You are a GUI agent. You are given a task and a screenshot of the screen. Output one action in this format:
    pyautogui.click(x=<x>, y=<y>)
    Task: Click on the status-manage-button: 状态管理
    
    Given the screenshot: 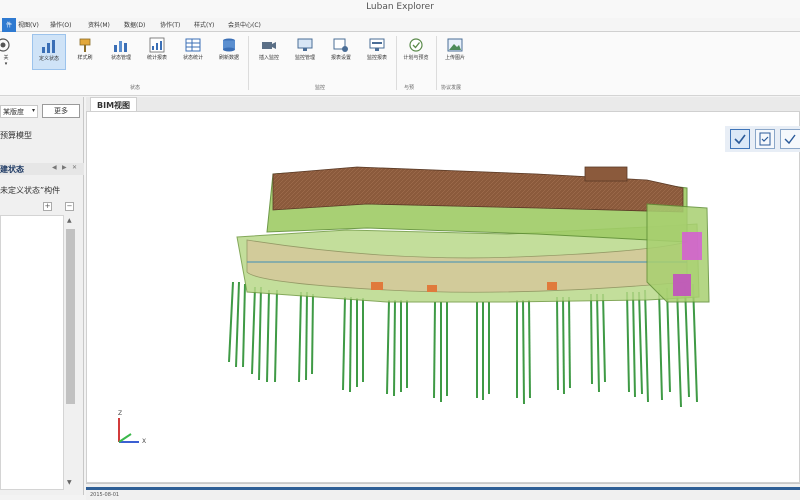 What is the action you would take?
    pyautogui.click(x=121, y=52)
    